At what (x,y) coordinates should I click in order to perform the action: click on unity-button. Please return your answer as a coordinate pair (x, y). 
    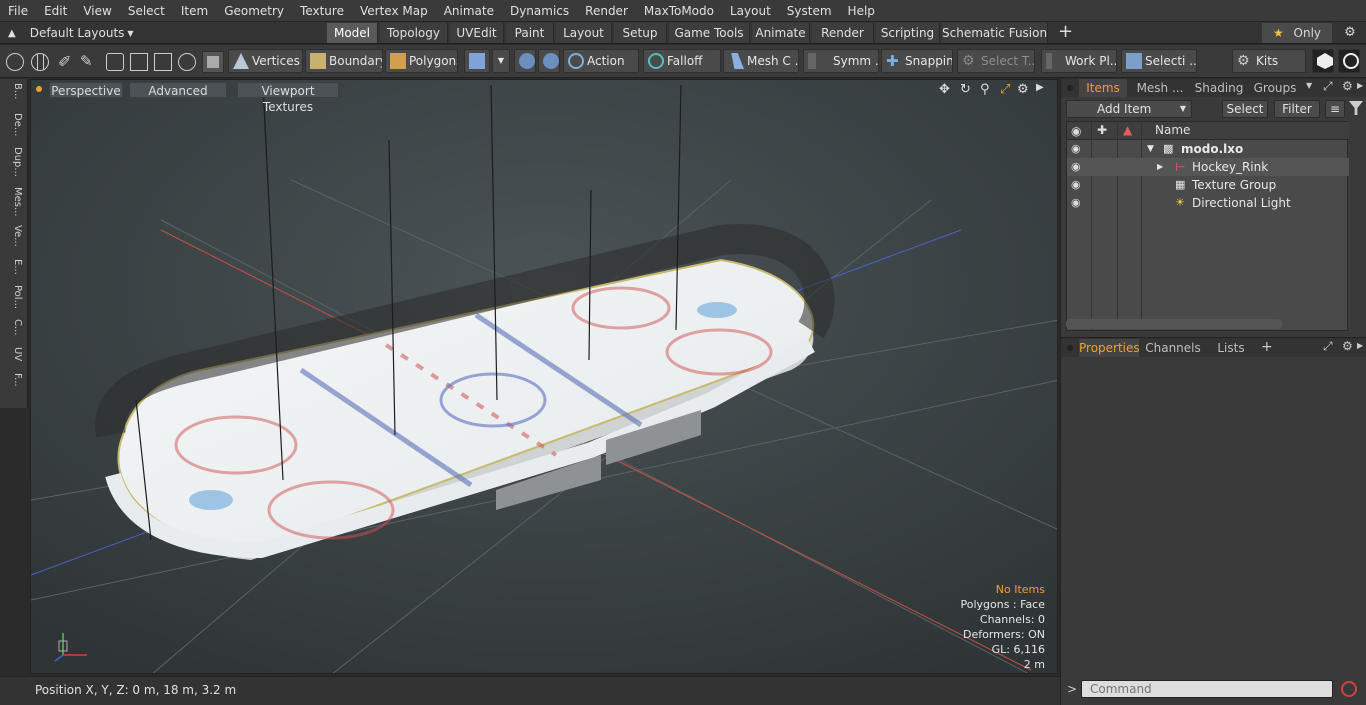
    Looking at the image, I should click on (1323, 61).